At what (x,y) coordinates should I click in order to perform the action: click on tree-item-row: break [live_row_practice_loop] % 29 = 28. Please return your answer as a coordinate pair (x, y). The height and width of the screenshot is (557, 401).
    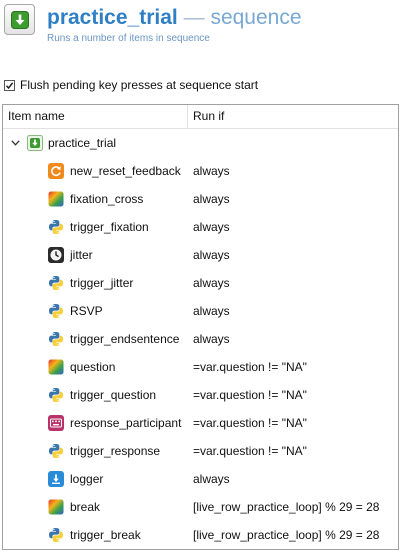
    Looking at the image, I should click on (200, 507).